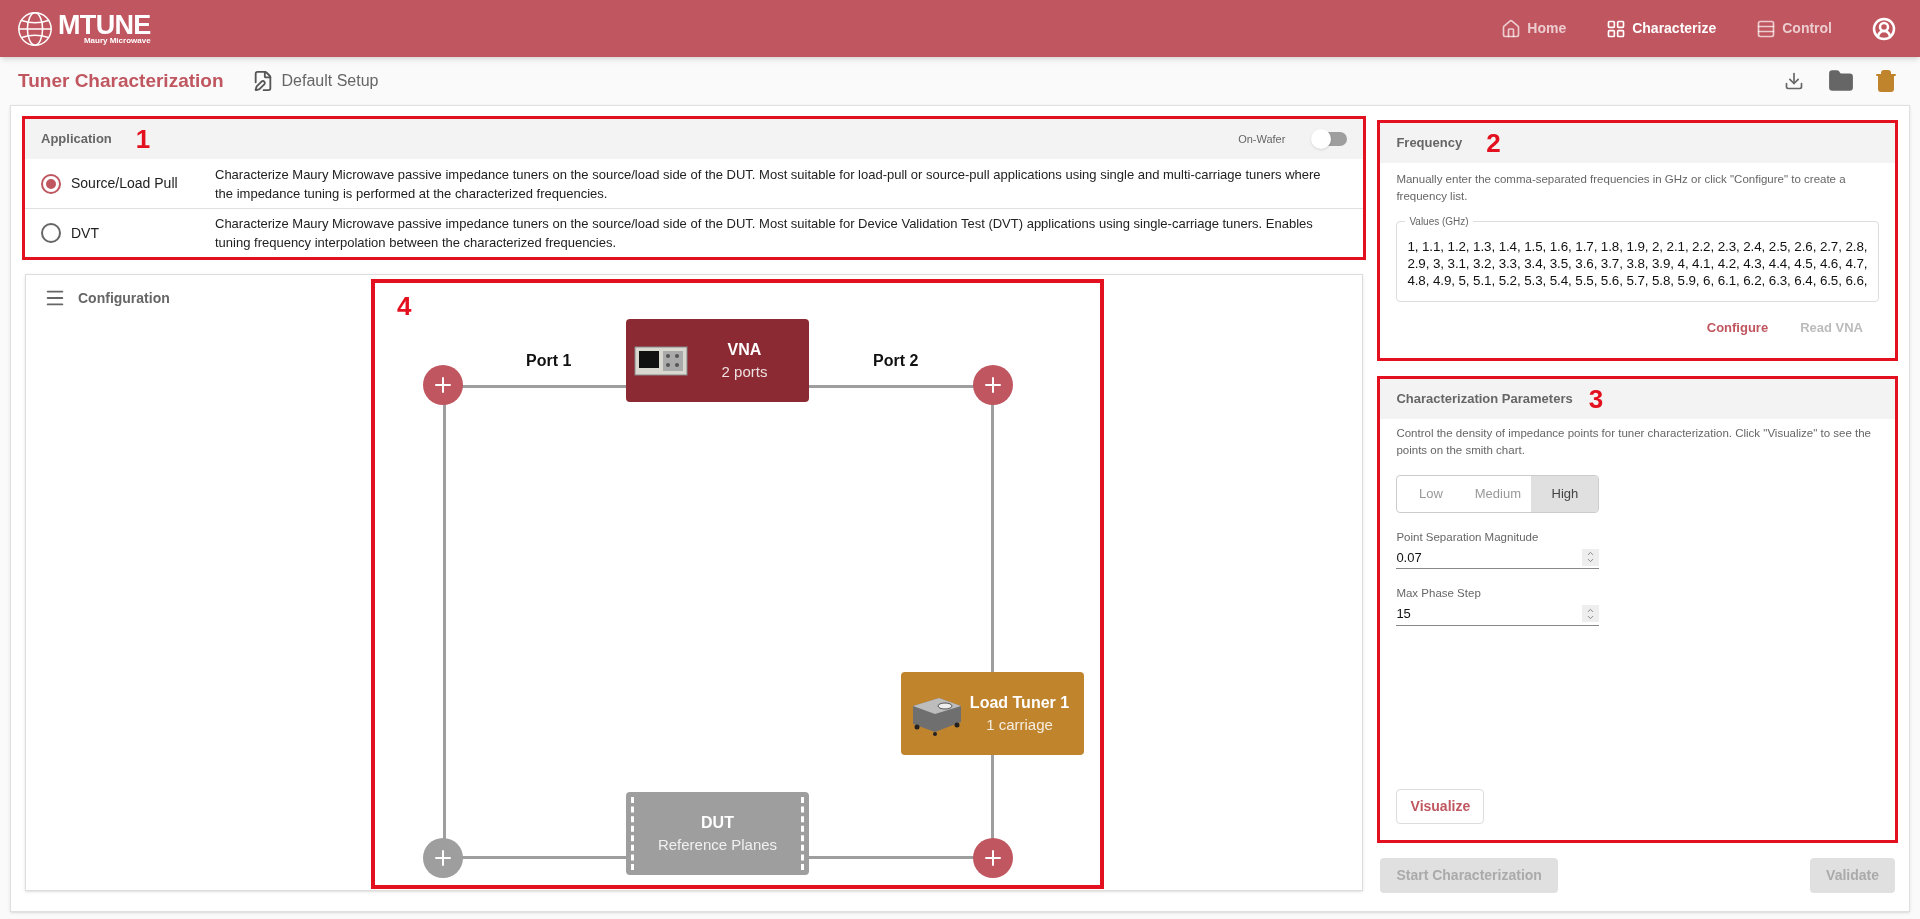  I want to click on nav-link: Control, so click(1794, 28).